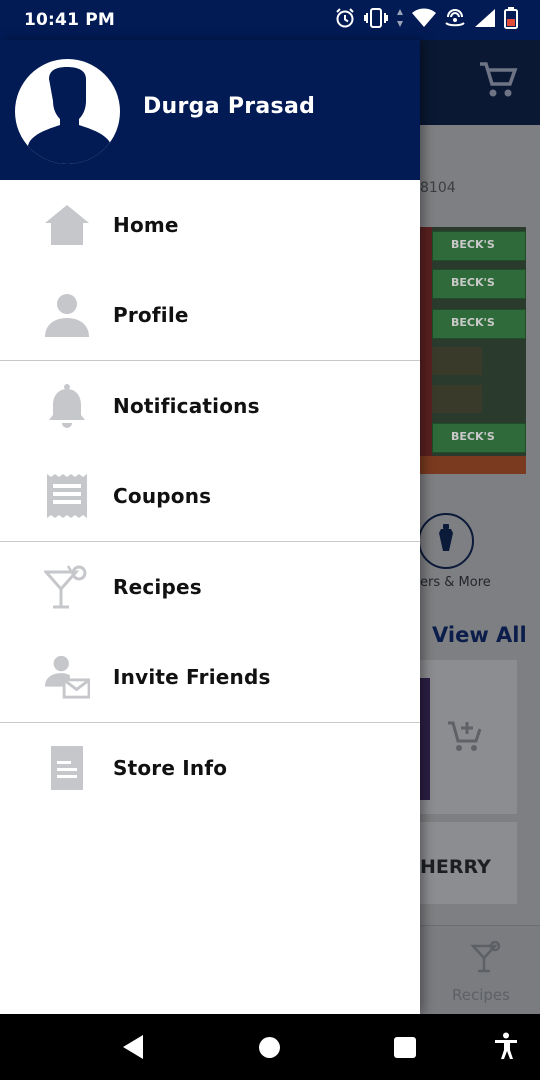 The height and width of the screenshot is (1080, 540). What do you see at coordinates (485, 20) in the screenshot?
I see `signal-icon` at bounding box center [485, 20].